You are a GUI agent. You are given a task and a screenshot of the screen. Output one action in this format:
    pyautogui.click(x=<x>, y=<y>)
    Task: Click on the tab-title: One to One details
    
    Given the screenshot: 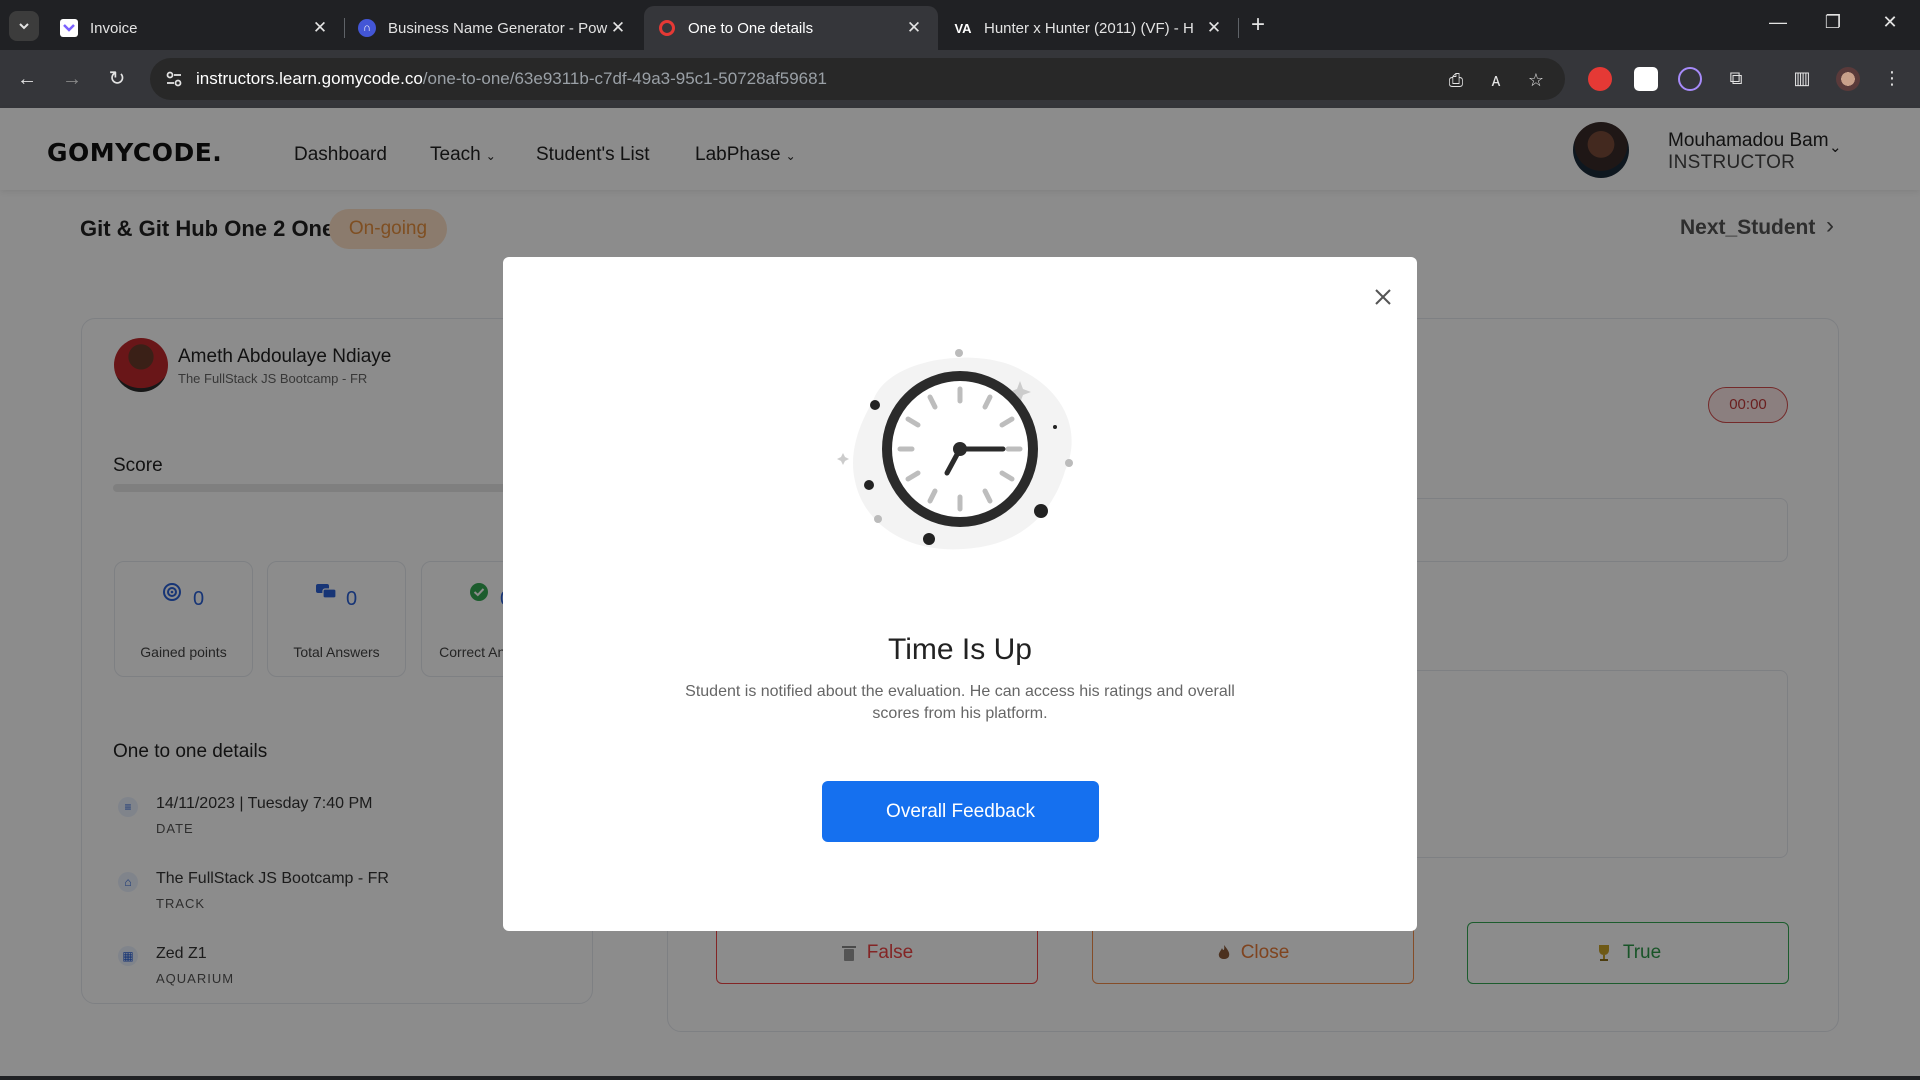 What is the action you would take?
    pyautogui.click(x=751, y=28)
    